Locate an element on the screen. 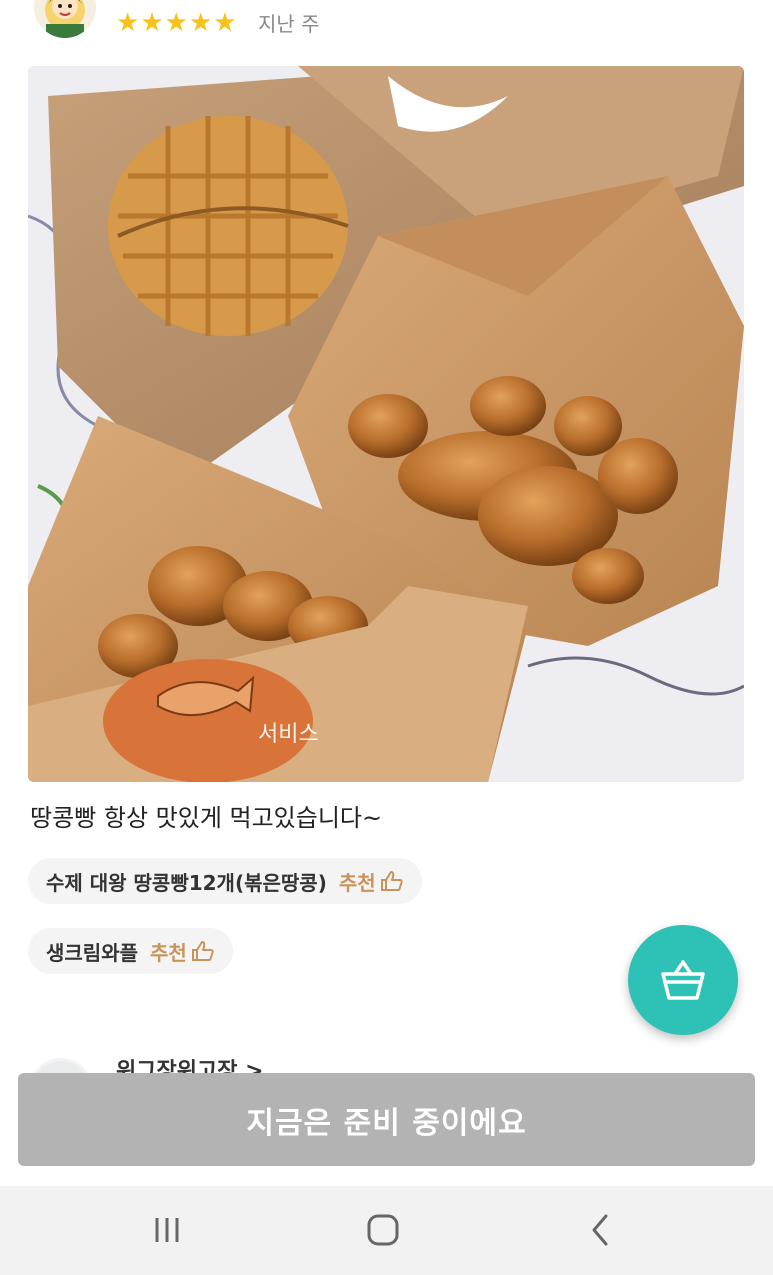  home-button is located at coordinates (383, 1230).